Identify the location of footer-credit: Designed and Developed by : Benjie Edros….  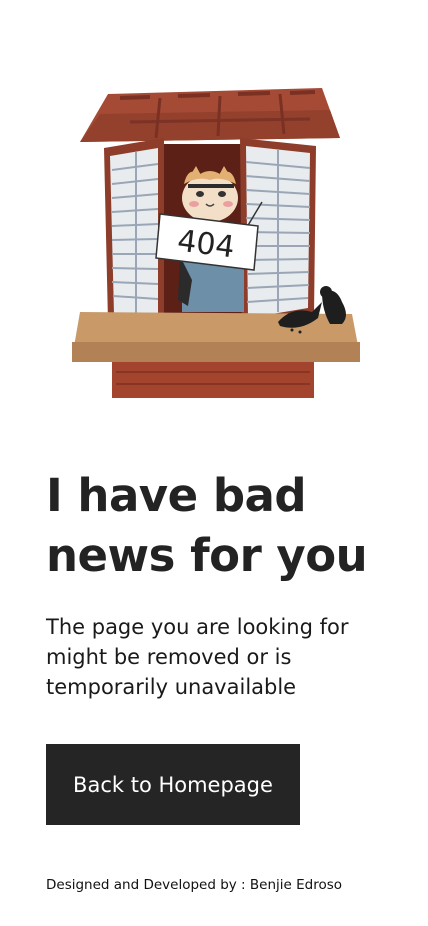
(194, 885).